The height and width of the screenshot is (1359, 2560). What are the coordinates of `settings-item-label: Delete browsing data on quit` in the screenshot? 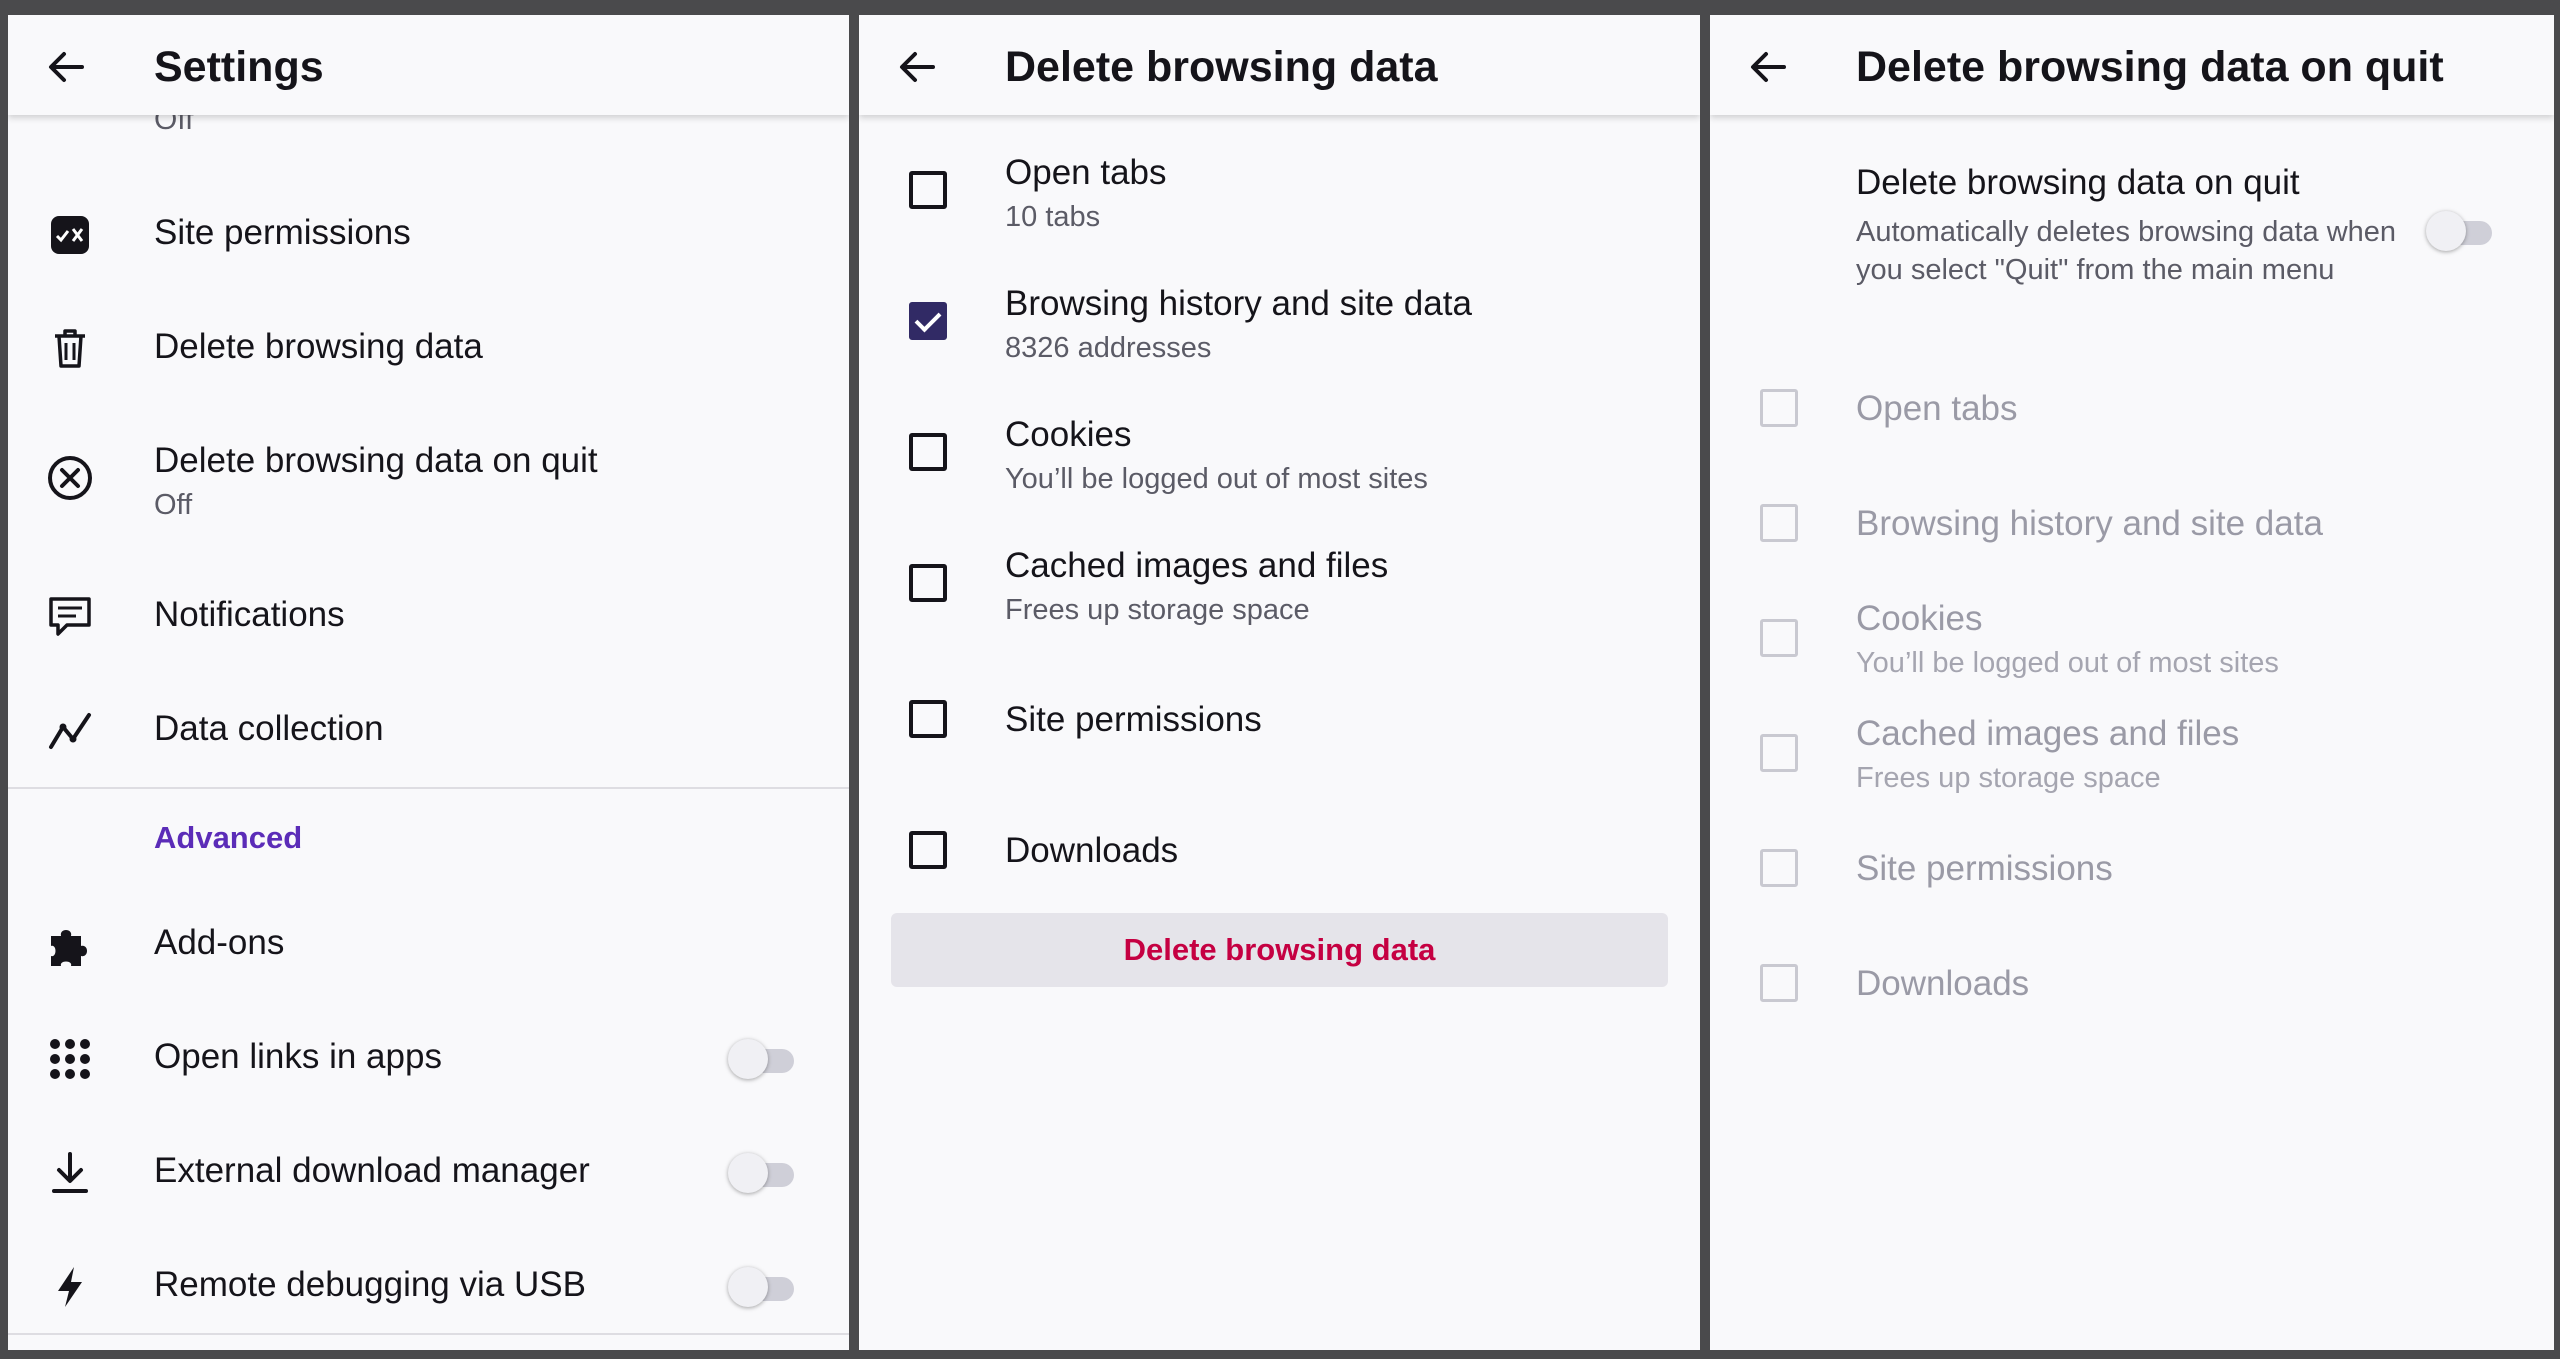 It's located at (376, 460).